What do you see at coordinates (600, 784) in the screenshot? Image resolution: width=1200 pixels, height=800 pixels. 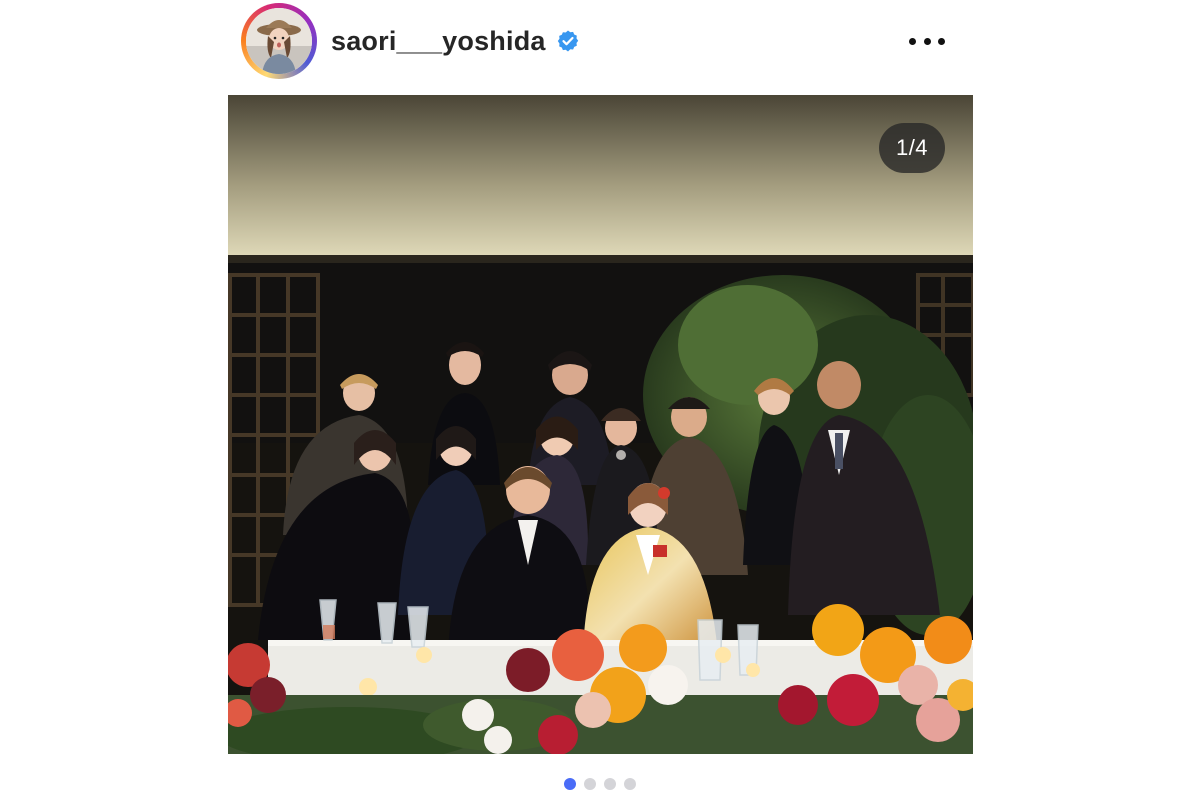 I see `carousel-dots` at bounding box center [600, 784].